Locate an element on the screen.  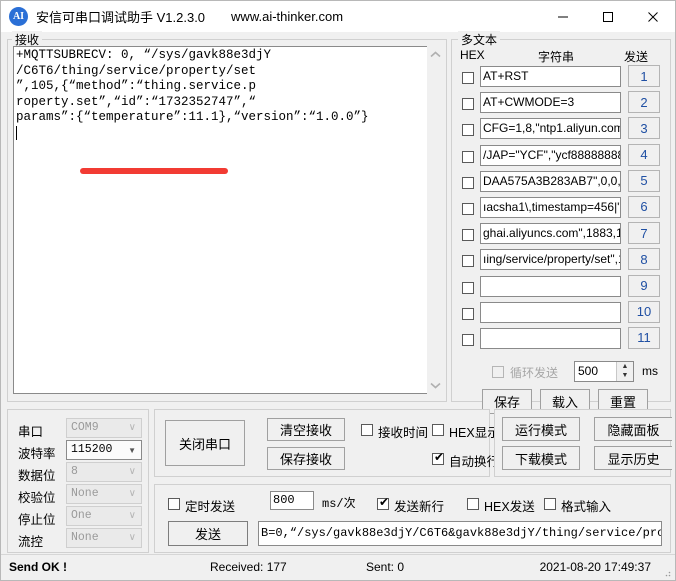
multitext-input: ıing/service/property/set",1 is located at coordinates (550, 260).